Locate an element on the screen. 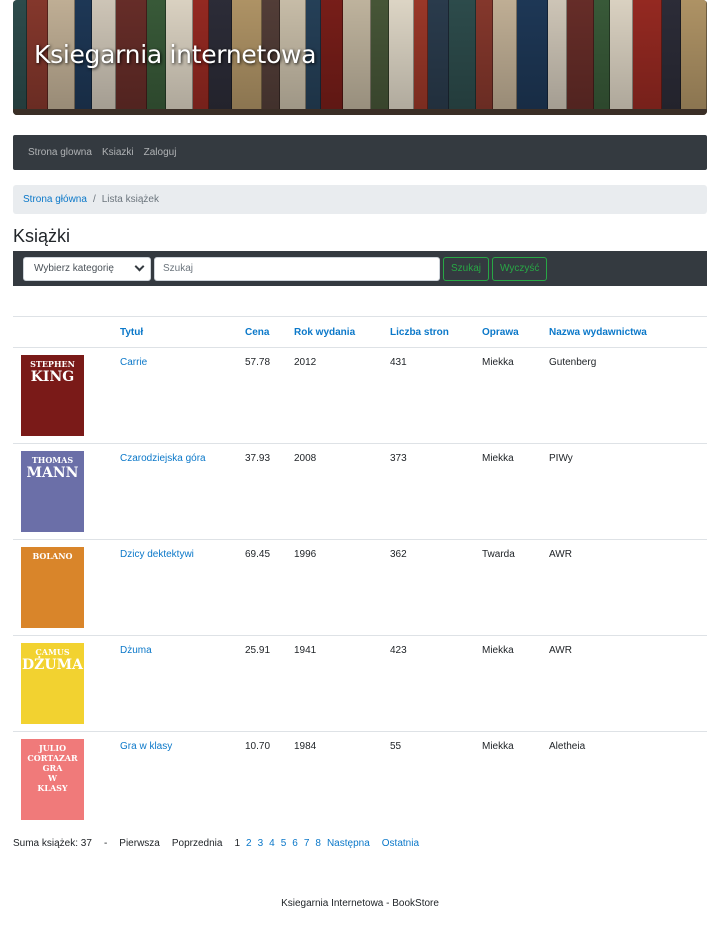 The height and width of the screenshot is (927, 720). total-count: Suma książek: 37 is located at coordinates (52, 843).